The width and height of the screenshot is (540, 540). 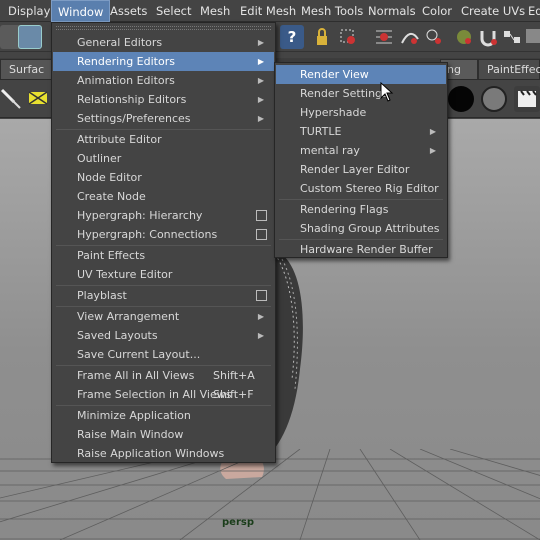 What do you see at coordinates (387, 92) in the screenshot?
I see `mouse-cursor-icon` at bounding box center [387, 92].